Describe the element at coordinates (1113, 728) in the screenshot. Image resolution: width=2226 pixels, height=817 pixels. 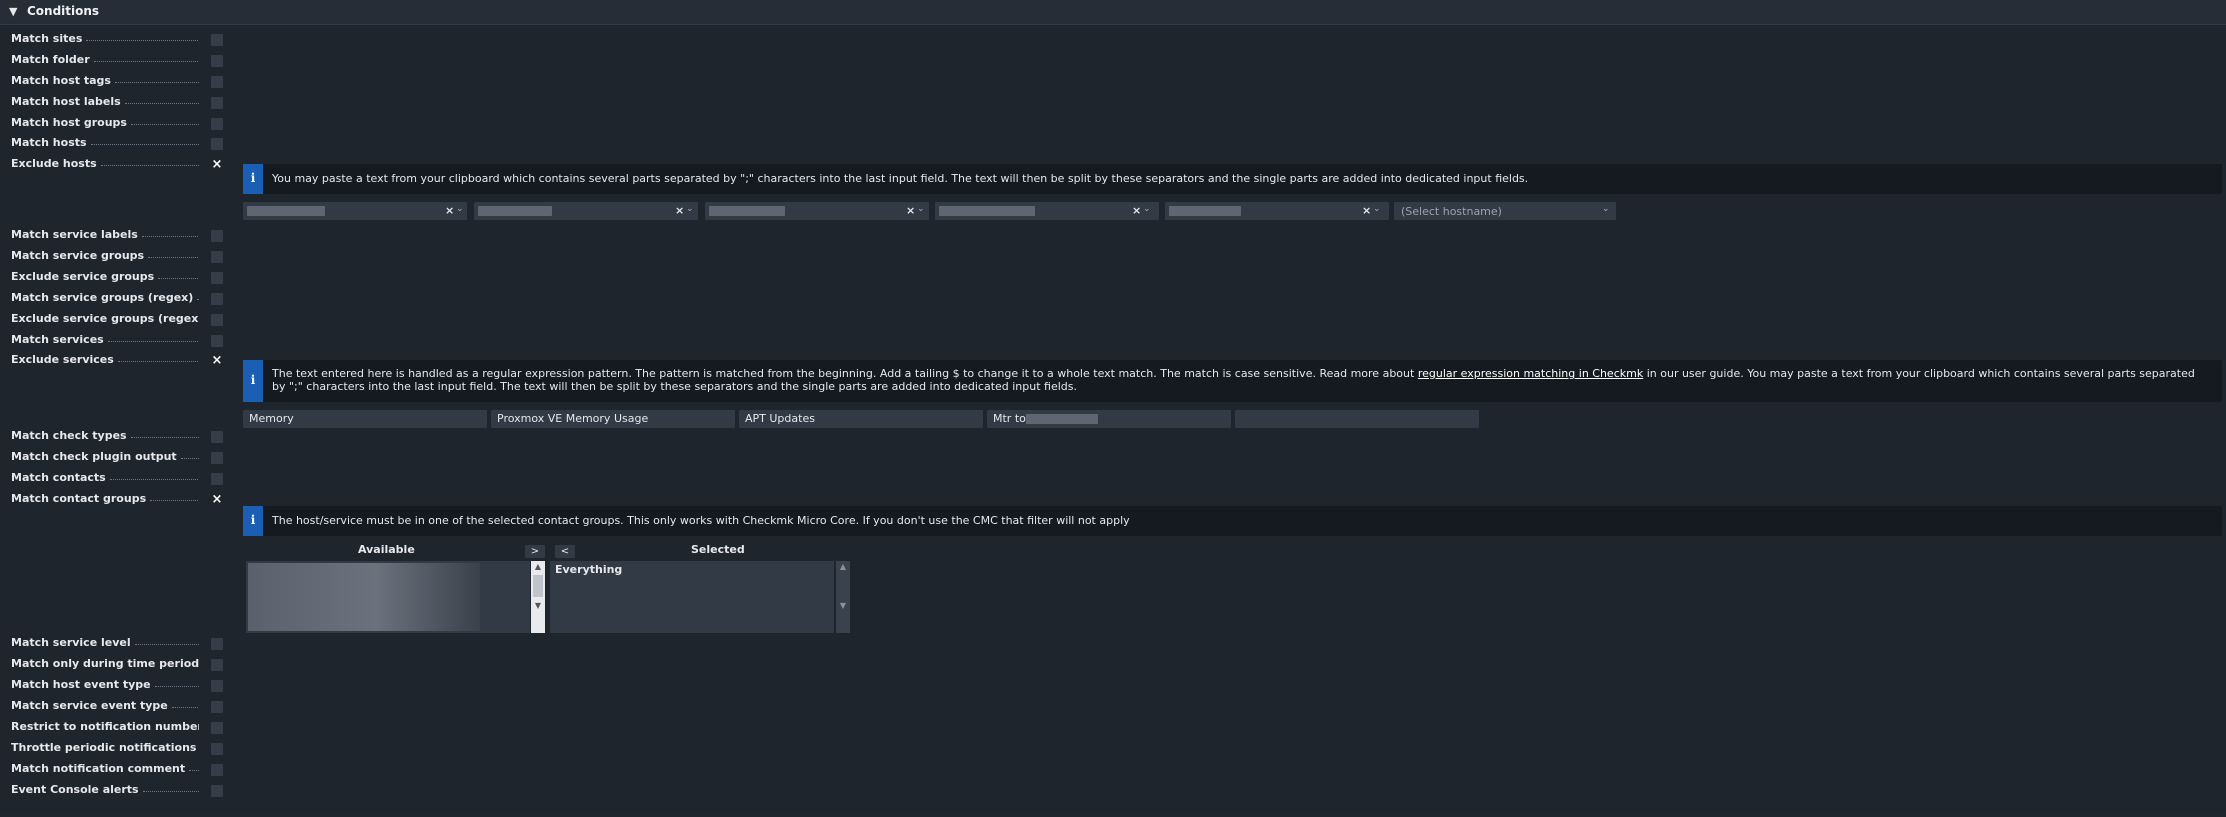
I see `condition-row: Restrict to notification number` at that location.